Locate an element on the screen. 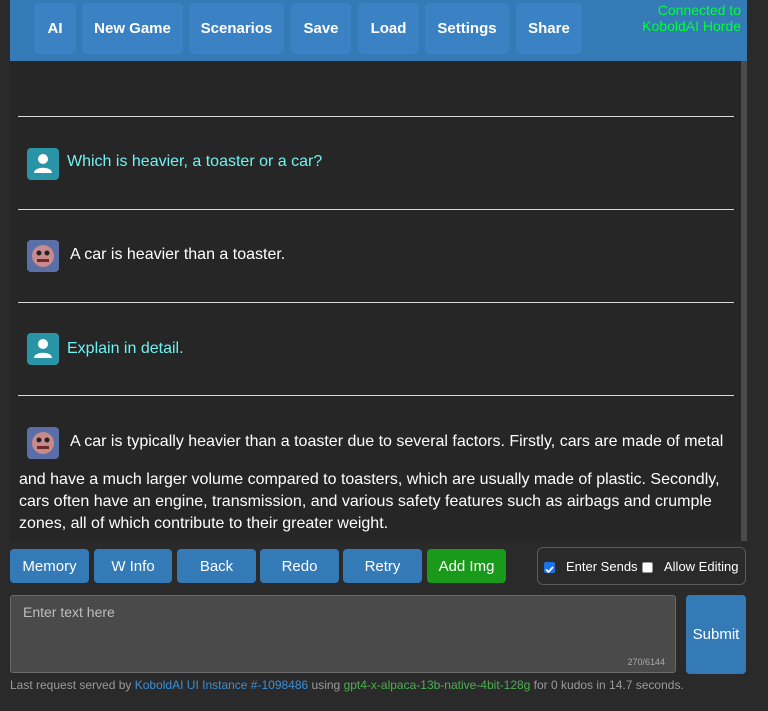 This screenshot has height=711, width=768. submit-button: Submit is located at coordinates (716, 634).